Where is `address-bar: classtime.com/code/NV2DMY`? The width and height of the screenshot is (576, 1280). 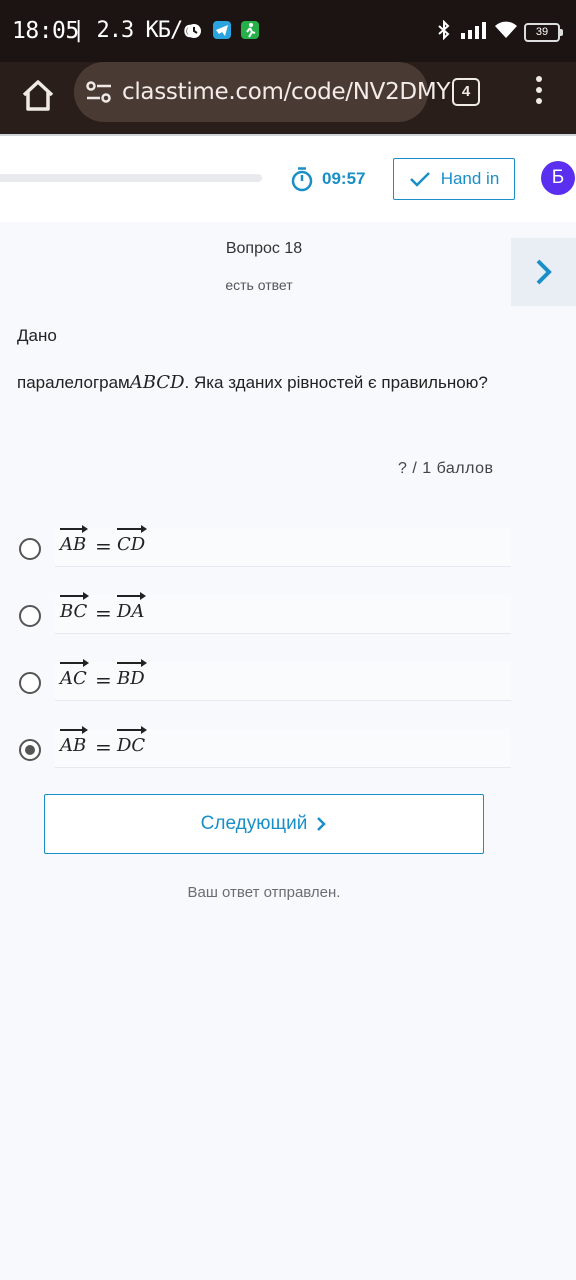 address-bar: classtime.com/code/NV2DMY is located at coordinates (262, 92).